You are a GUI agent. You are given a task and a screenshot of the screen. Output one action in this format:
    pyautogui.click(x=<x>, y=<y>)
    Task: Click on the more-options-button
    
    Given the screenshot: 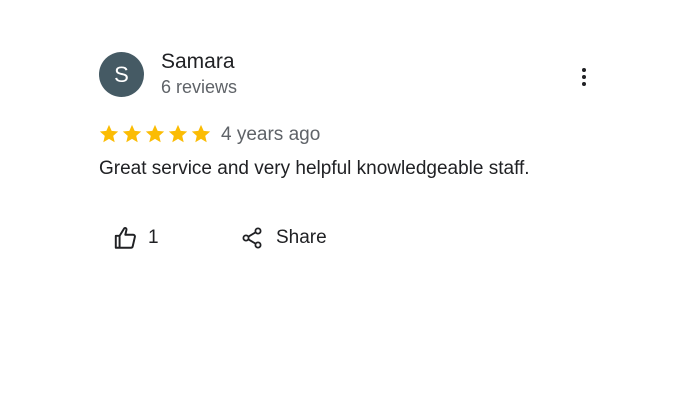 What is the action you would take?
    pyautogui.click(x=584, y=77)
    